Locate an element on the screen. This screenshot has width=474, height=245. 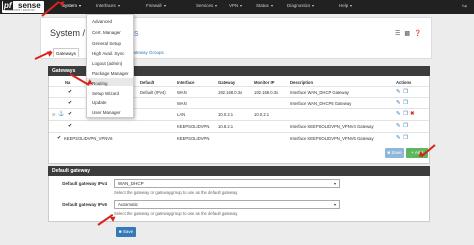
menu-item-general-setup: General Setup is located at coordinates (106, 43).